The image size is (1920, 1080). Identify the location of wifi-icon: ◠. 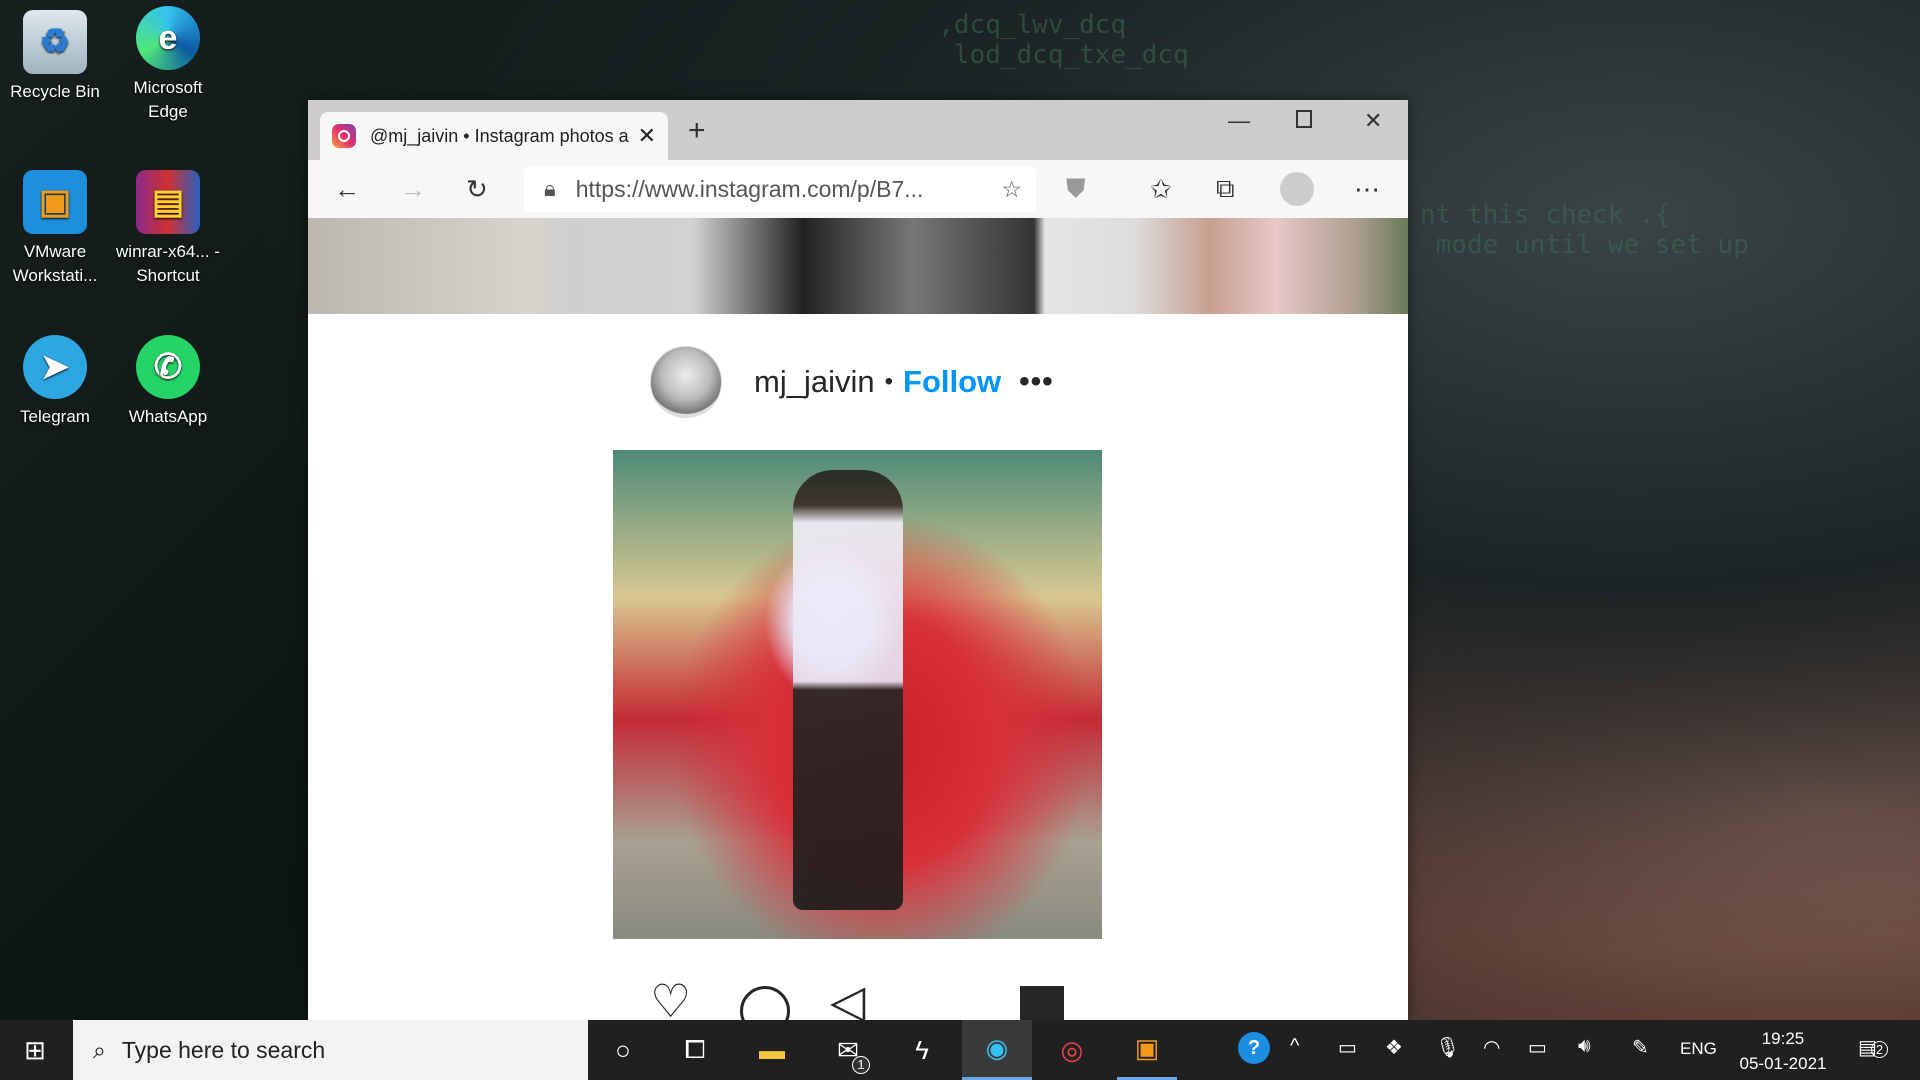
(1491, 1047).